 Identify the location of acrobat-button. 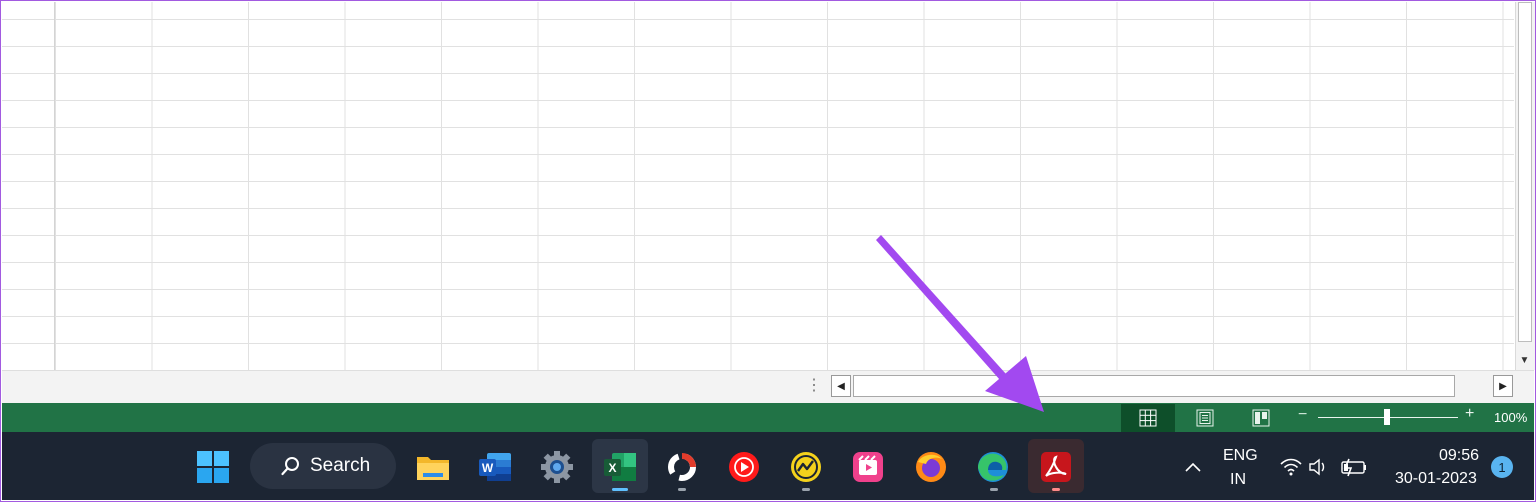
(1056, 467).